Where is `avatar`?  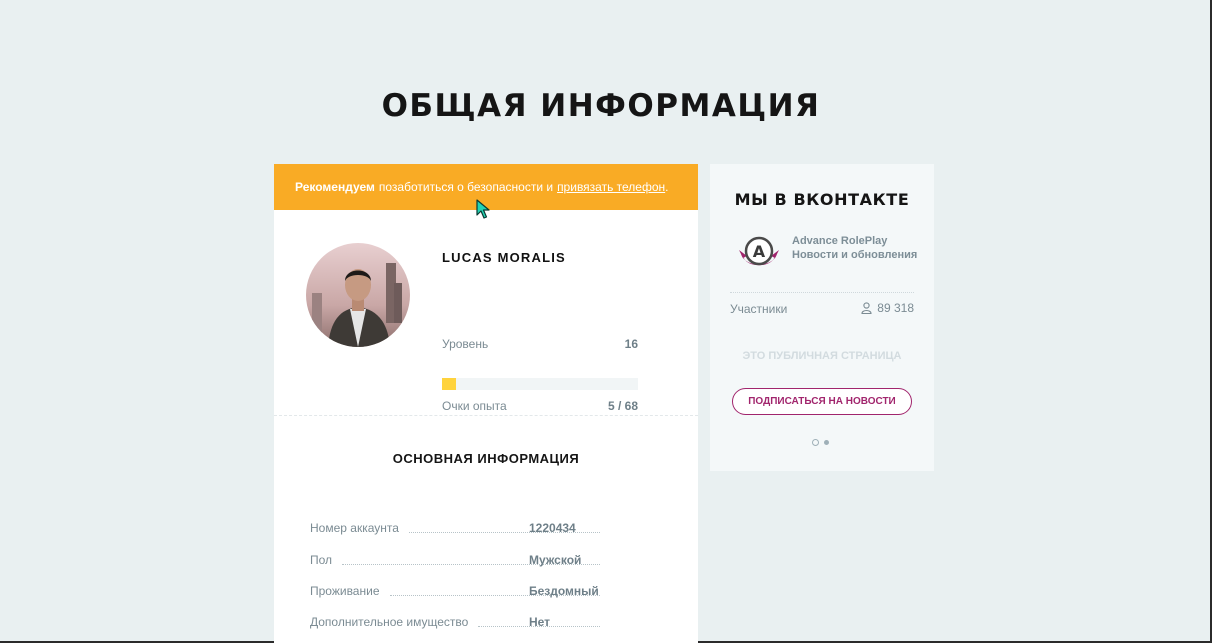 avatar is located at coordinates (358, 295).